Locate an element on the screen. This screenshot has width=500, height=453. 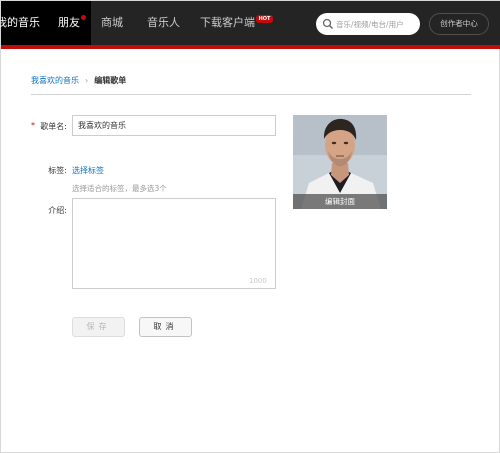
cancel-button: 取消 is located at coordinates (165, 327).